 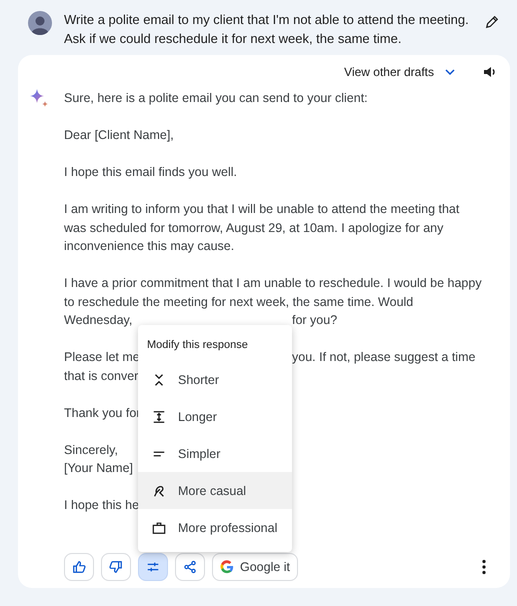 I want to click on email-text: Sincerely,, so click(x=91, y=450).